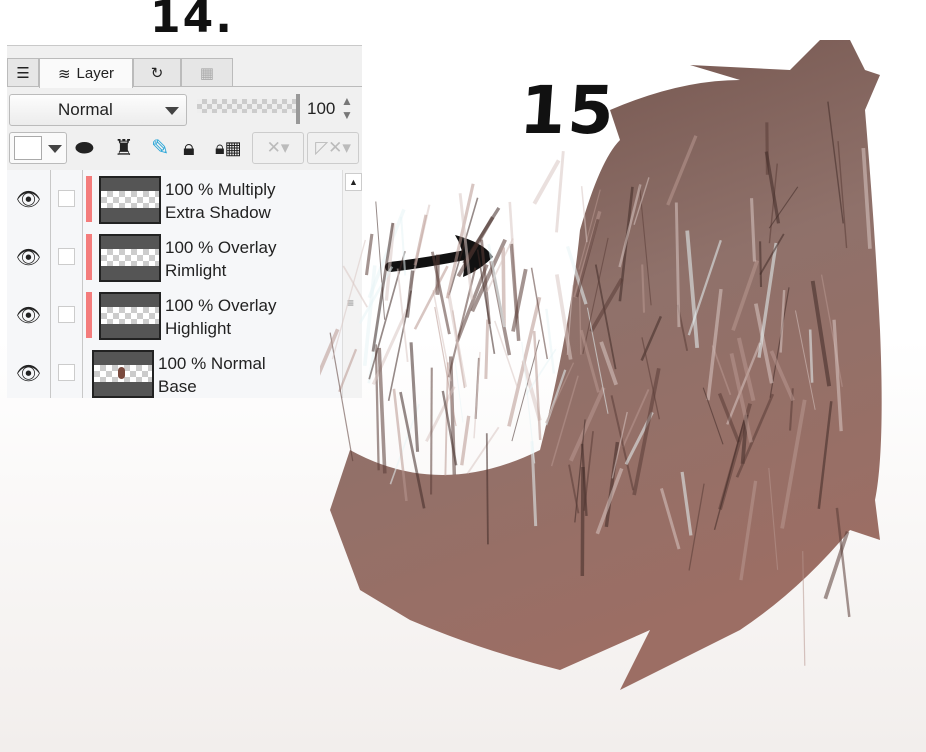  I want to click on panel-tabs: ☰ ≋ Layer ↻ ▦, so click(184, 72).